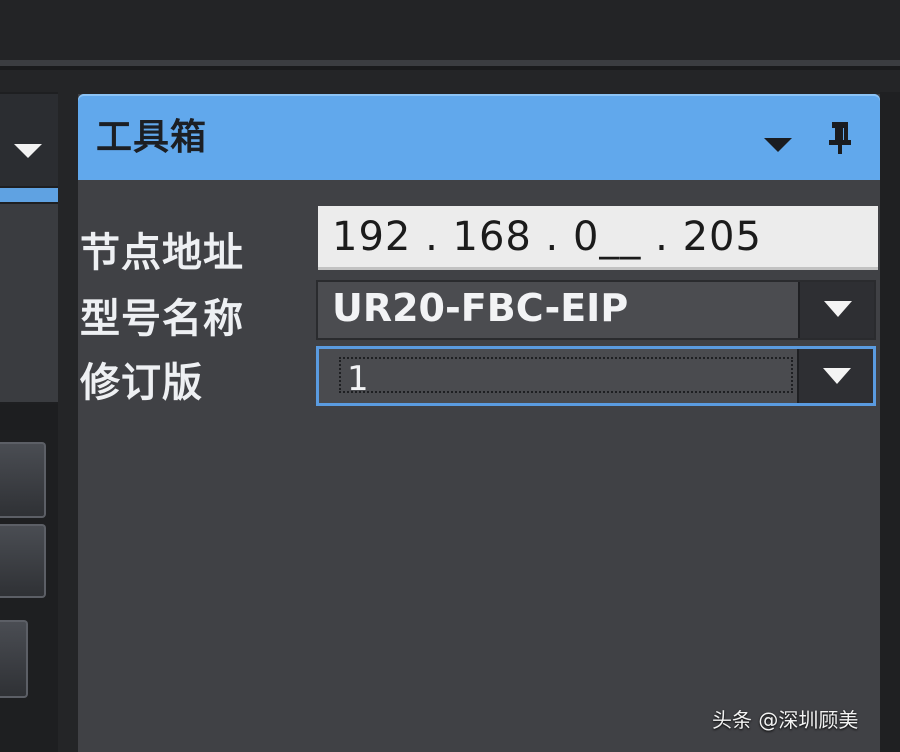  Describe the element at coordinates (162, 253) in the screenshot. I see `node-address-label: 节点地址` at that location.